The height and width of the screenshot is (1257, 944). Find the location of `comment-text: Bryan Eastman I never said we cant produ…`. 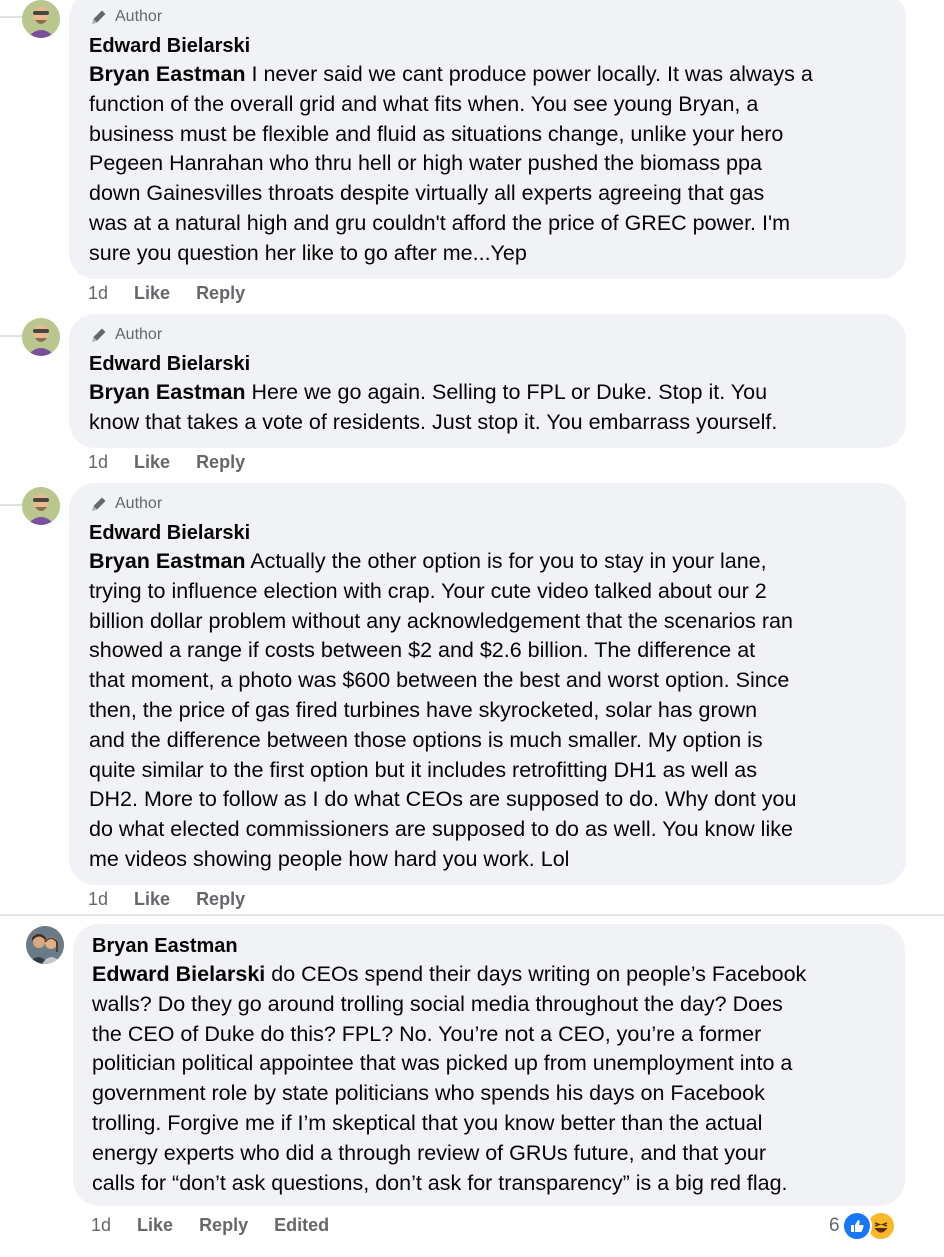

comment-text: Bryan Eastman I never said we cant produ… is located at coordinates (451, 163).